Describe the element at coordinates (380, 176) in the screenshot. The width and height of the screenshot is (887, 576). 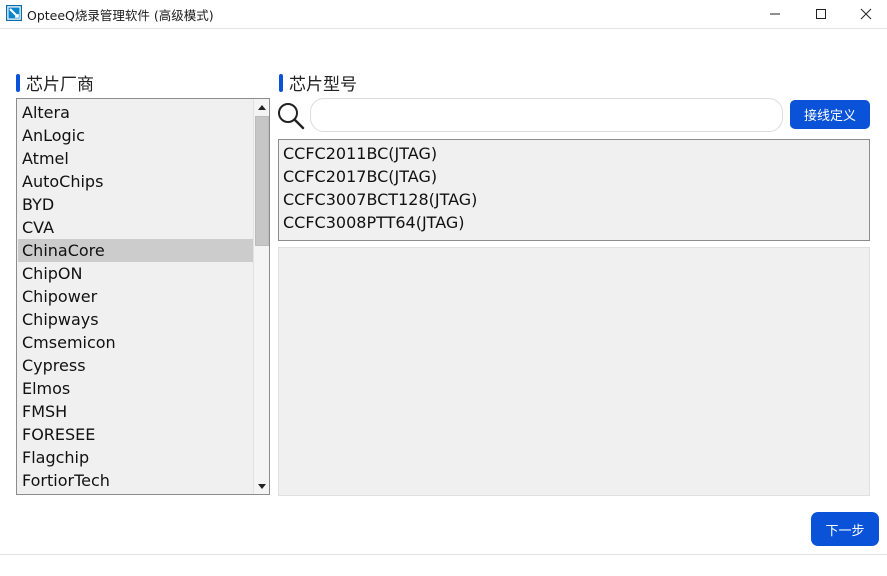
I see `model-item: CCFC2017BC(JTAG)` at that location.